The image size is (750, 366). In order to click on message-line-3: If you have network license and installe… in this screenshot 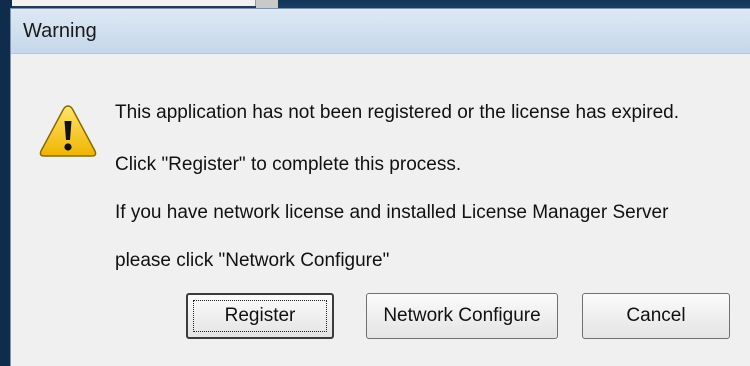, I will do `click(392, 212)`.